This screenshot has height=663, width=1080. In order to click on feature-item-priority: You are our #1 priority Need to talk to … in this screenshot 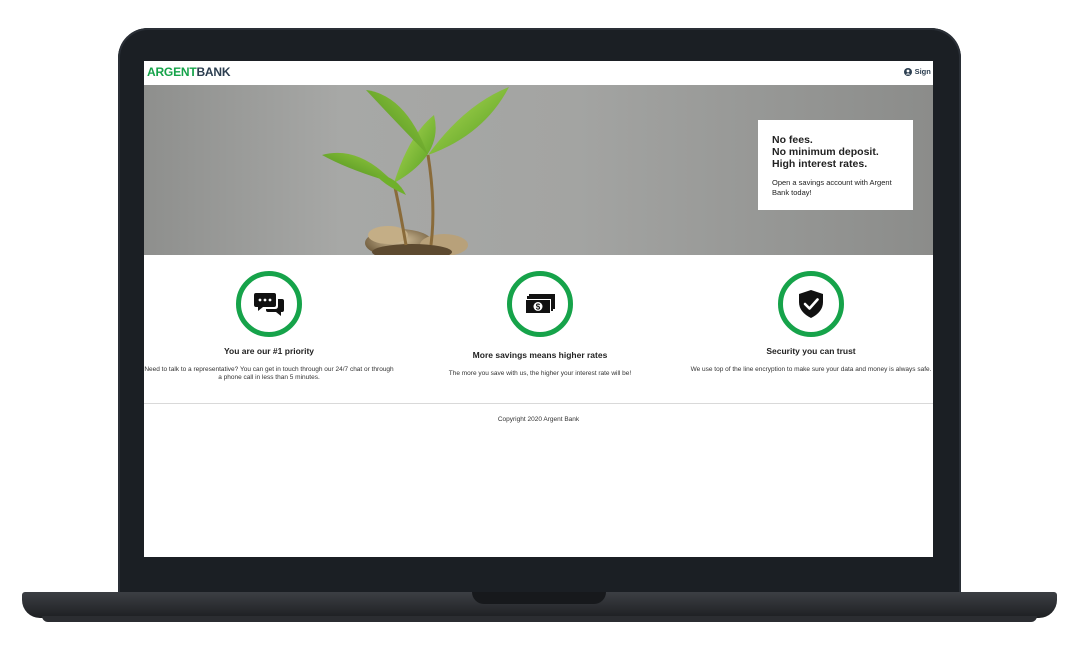, I will do `click(271, 326)`.